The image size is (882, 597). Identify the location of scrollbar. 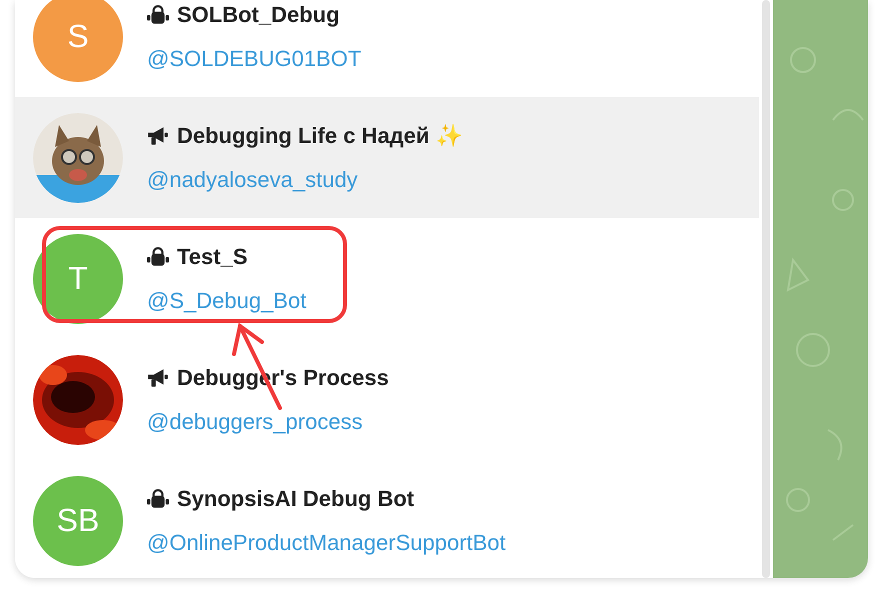
(766, 289).